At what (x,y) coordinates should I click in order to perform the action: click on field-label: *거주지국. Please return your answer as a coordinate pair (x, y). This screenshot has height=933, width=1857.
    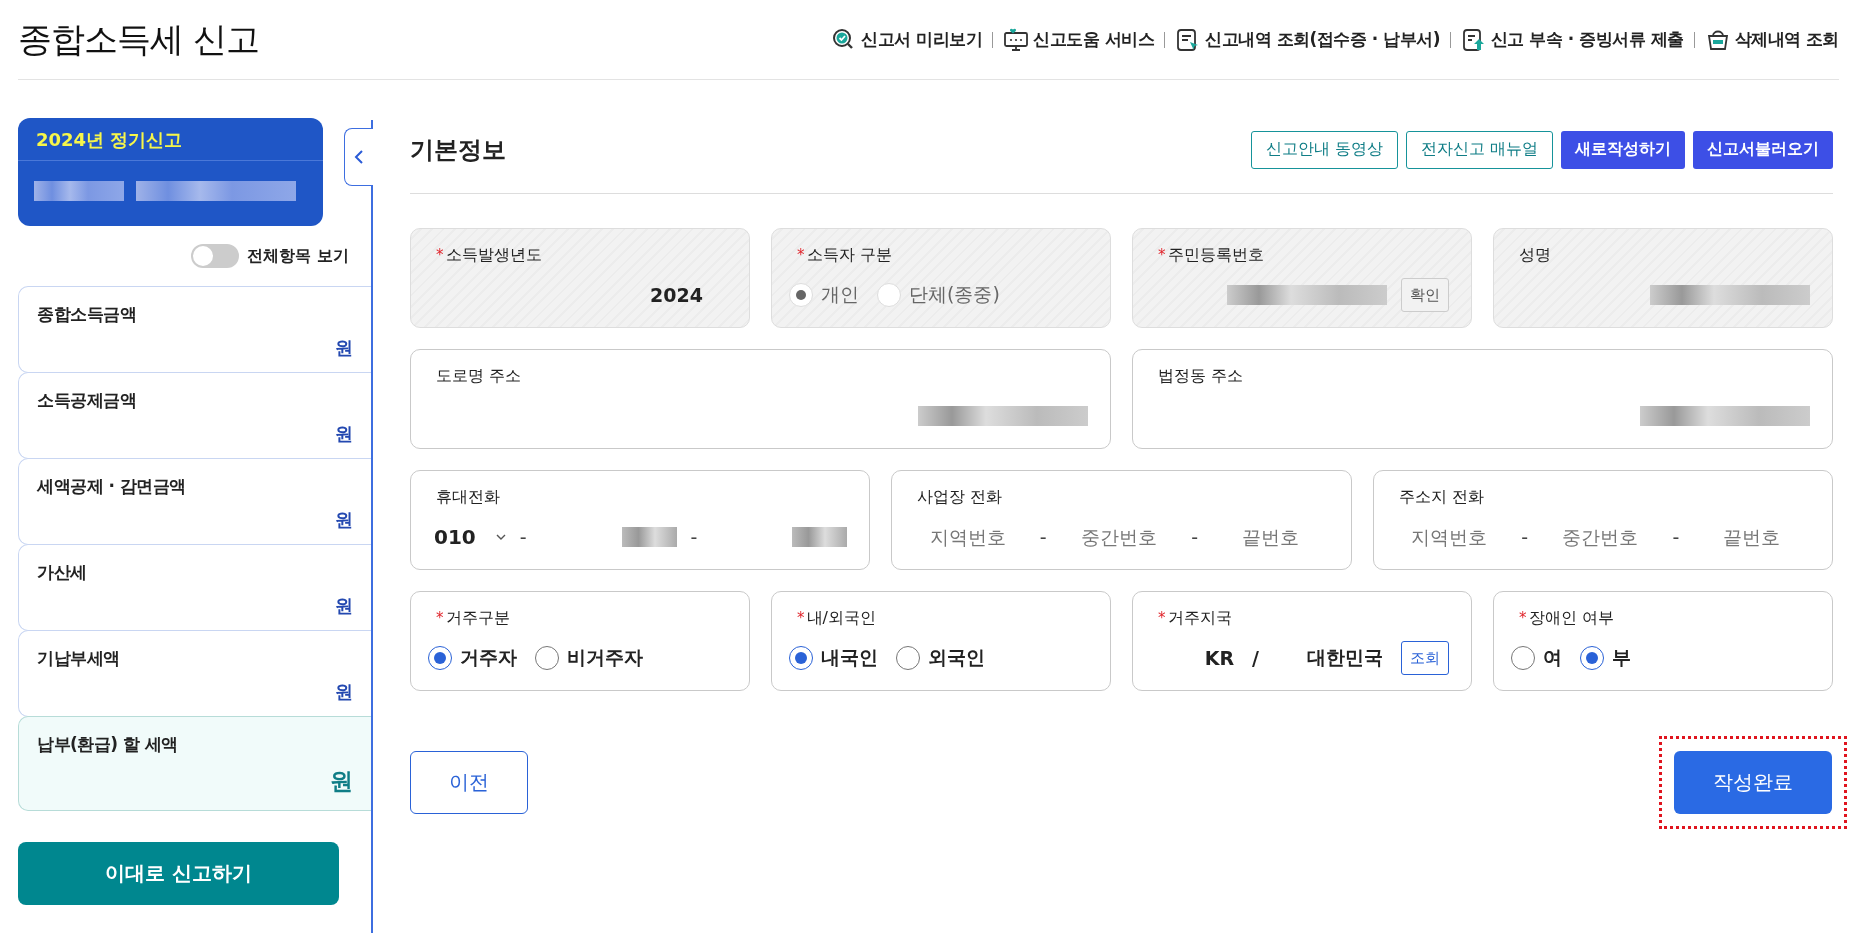
    Looking at the image, I should click on (1195, 618).